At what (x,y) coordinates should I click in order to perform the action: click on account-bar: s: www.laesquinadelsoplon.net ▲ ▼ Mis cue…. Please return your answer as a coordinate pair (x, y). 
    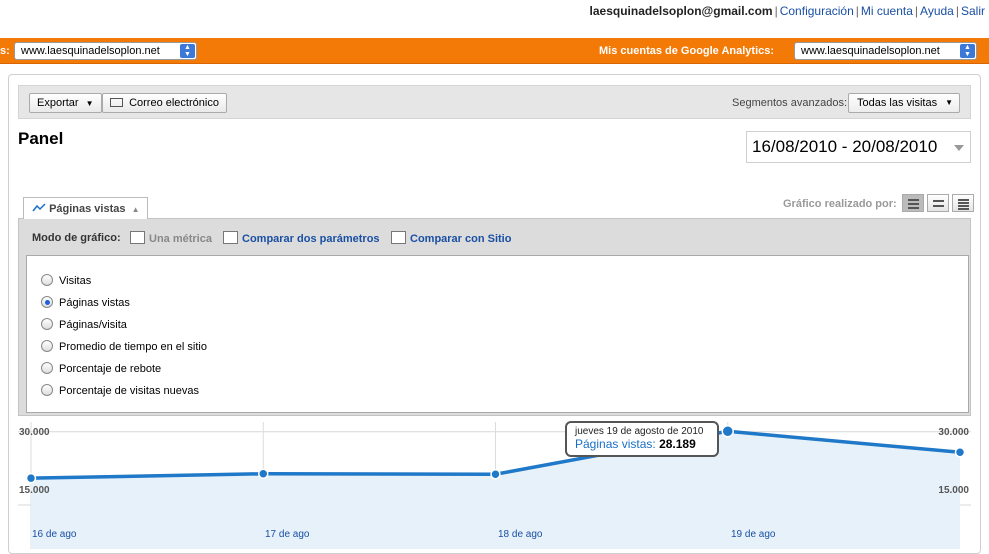
    Looking at the image, I should click on (494, 51).